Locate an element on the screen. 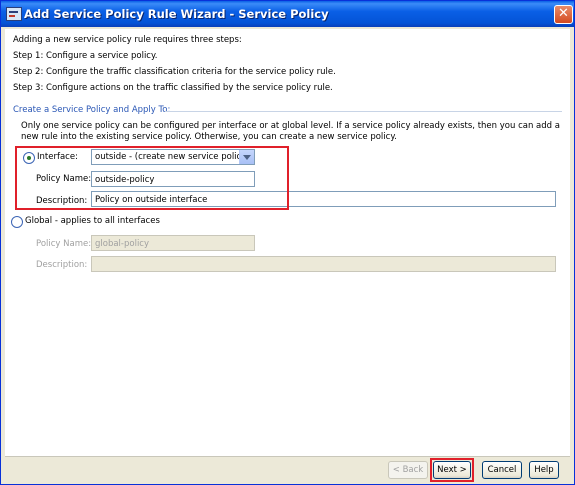 This screenshot has width=575, height=485. global-description-label: Description: is located at coordinates (62, 265).